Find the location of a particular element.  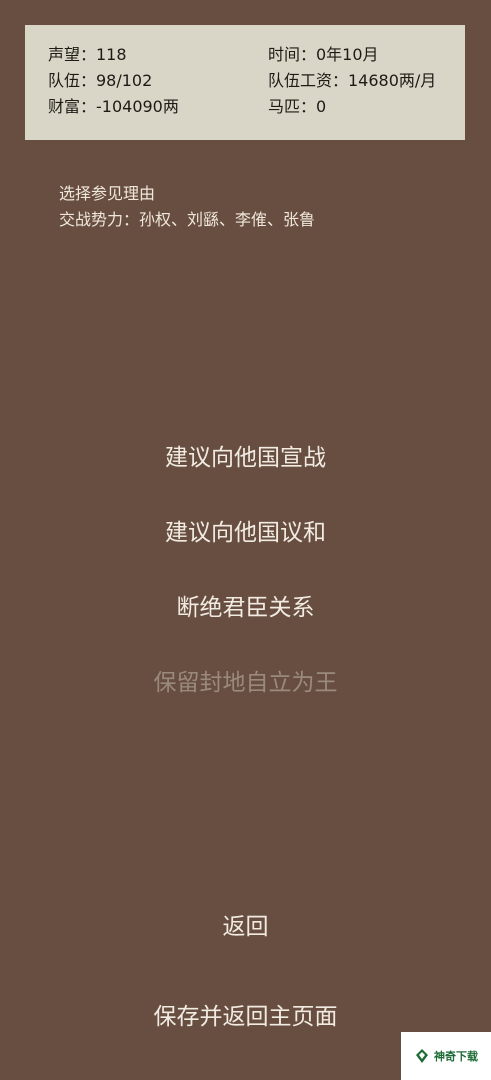

troop-wage-stat: 队伍工资：14680两/月 is located at coordinates (352, 80).